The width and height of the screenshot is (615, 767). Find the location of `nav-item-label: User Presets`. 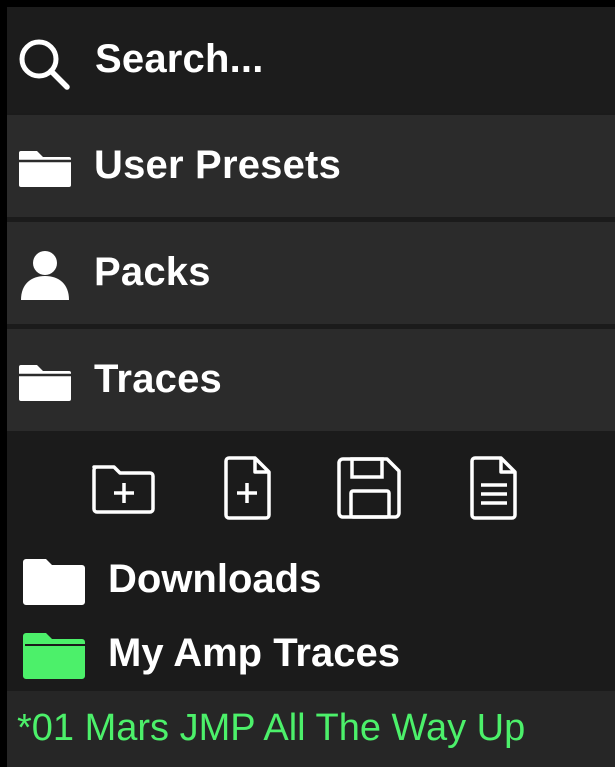

nav-item-label: User Presets is located at coordinates (218, 165).